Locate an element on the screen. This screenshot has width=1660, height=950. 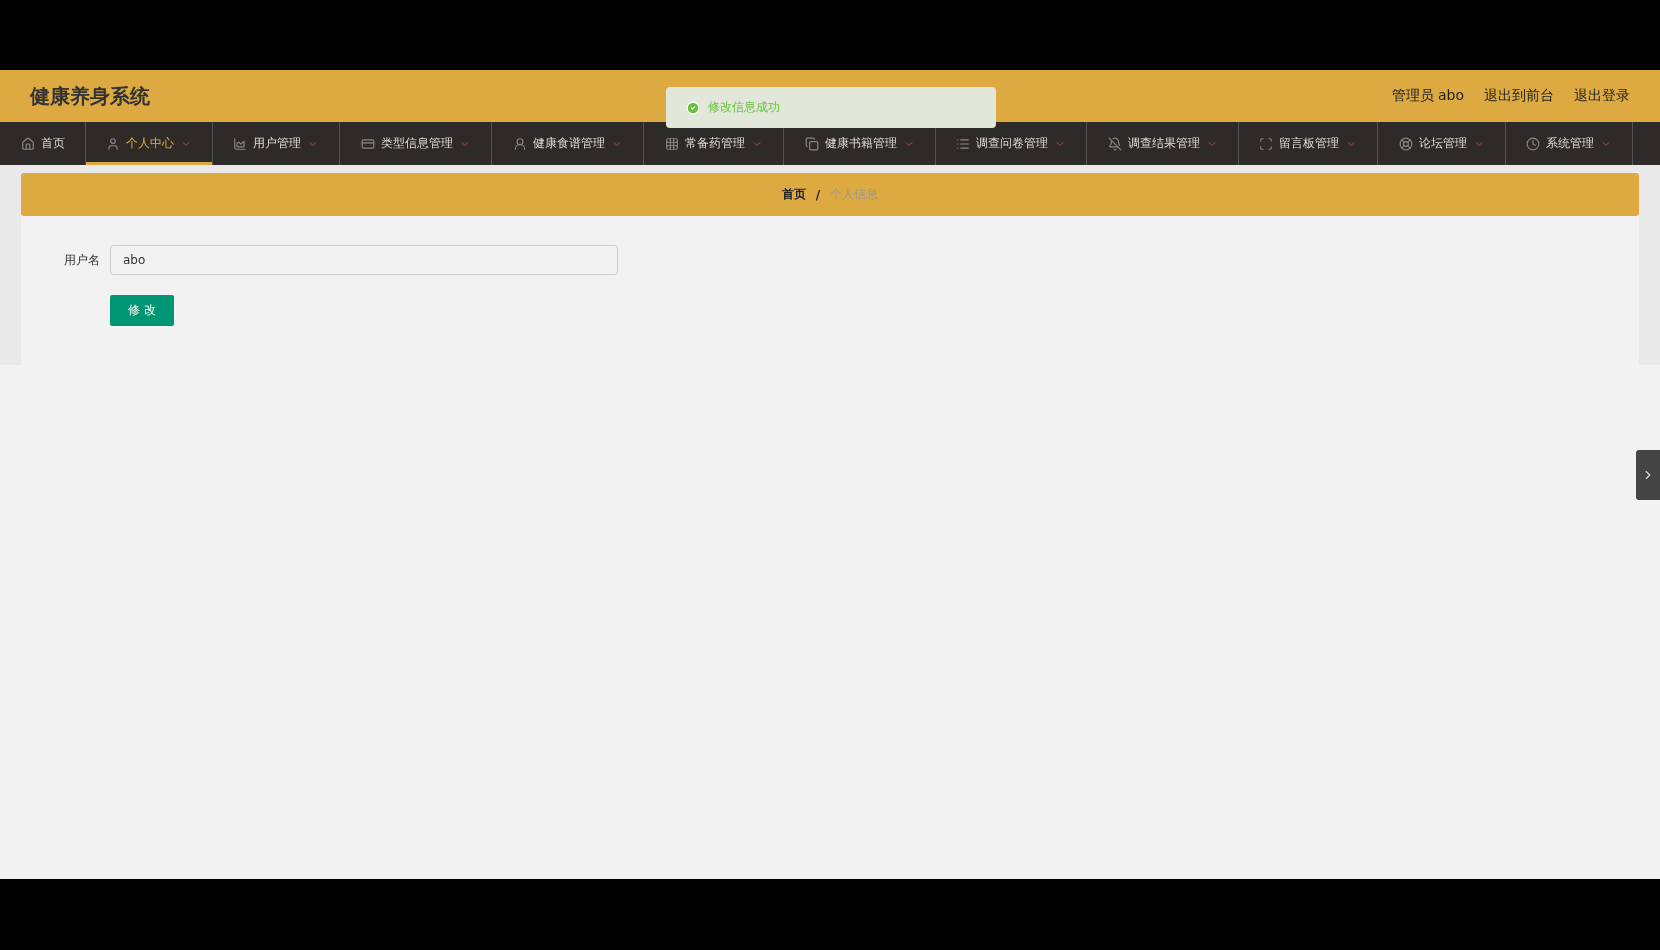
side-handle is located at coordinates (1648, 475).